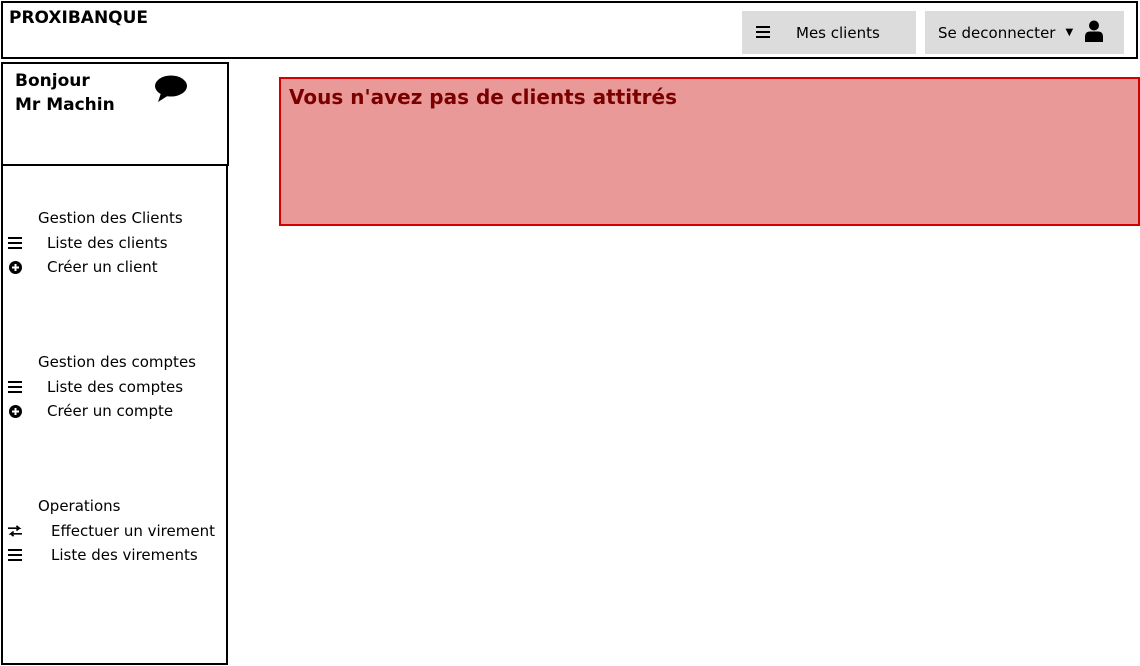 This screenshot has height=666, width=1140. What do you see at coordinates (110, 411) in the screenshot?
I see `sidebar-item-label: Créer un compte` at bounding box center [110, 411].